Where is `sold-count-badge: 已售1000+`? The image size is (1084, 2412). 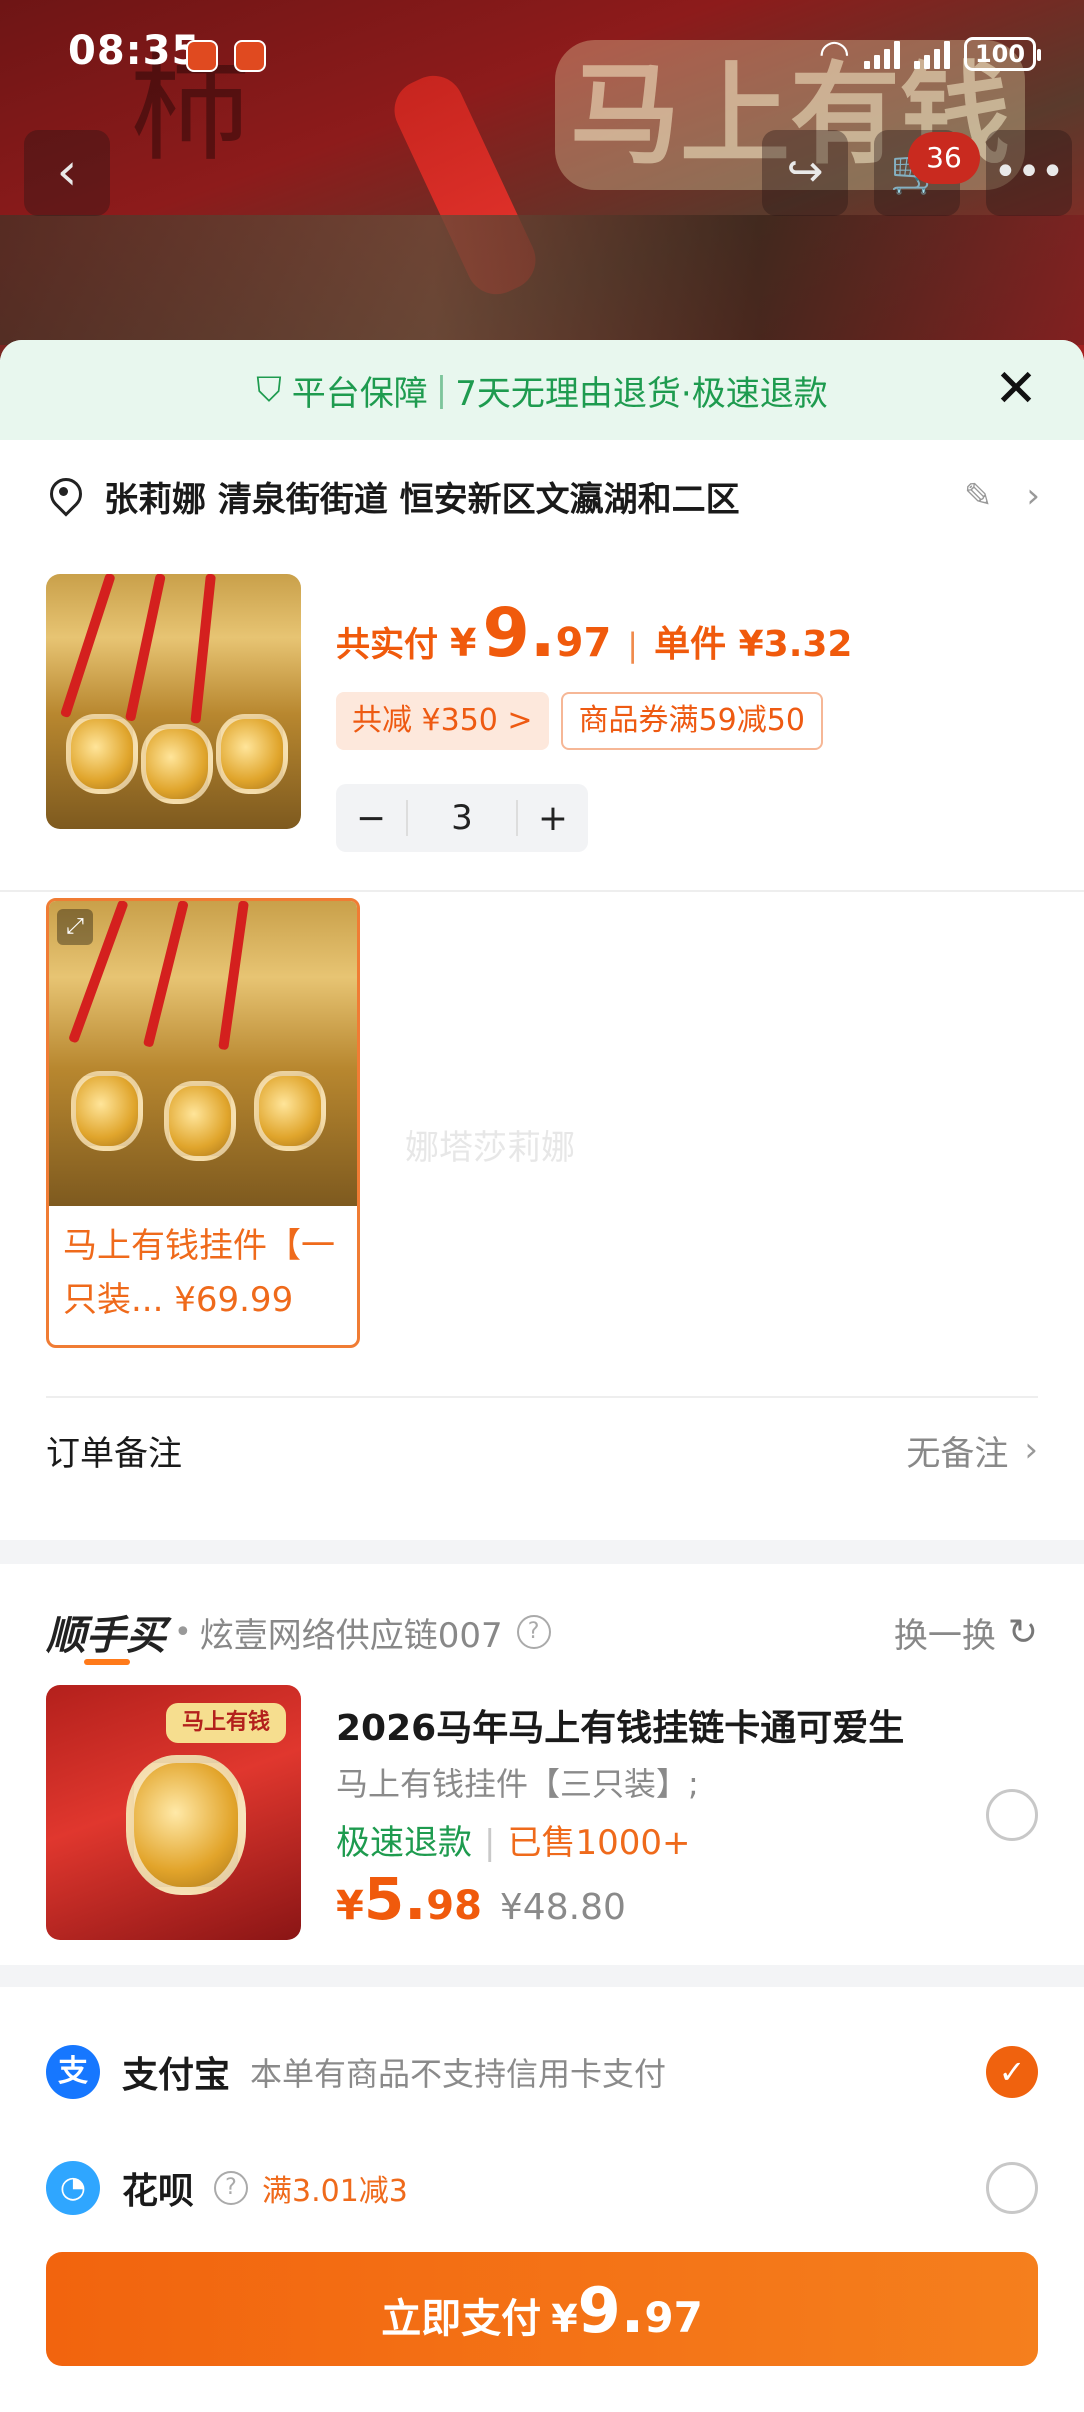 sold-count-badge: 已售1000+ is located at coordinates (599, 1843).